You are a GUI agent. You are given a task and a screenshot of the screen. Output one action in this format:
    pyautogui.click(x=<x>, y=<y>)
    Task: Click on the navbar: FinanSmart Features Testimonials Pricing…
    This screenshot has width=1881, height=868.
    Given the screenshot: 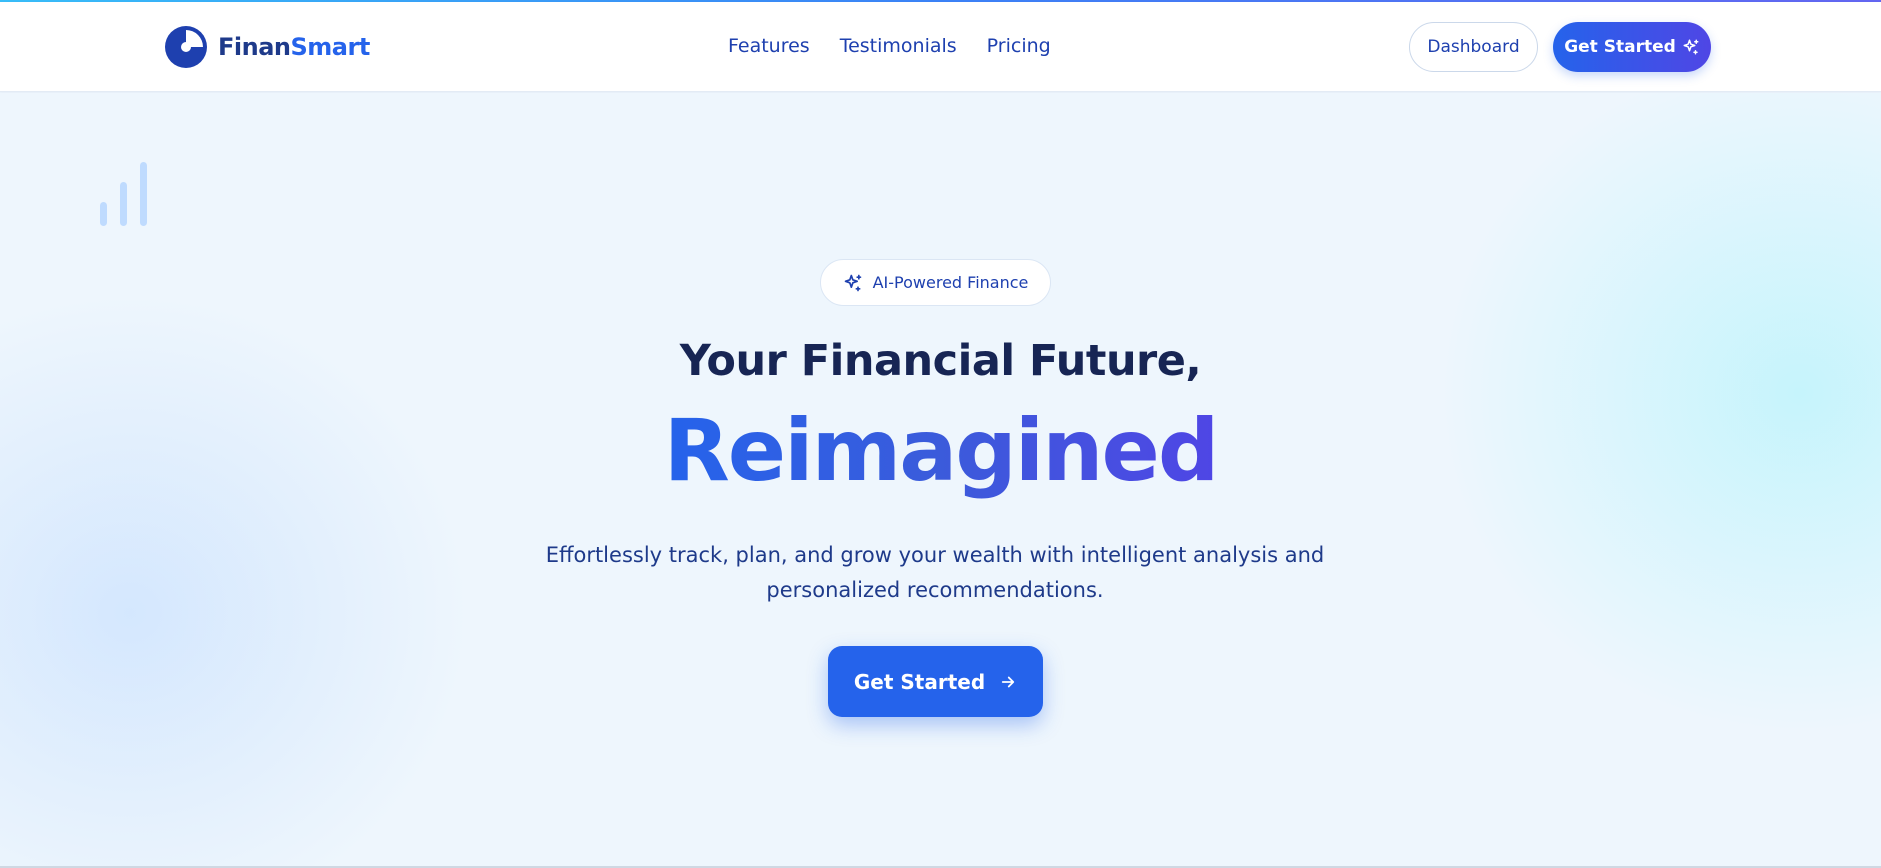 What is the action you would take?
    pyautogui.click(x=940, y=47)
    